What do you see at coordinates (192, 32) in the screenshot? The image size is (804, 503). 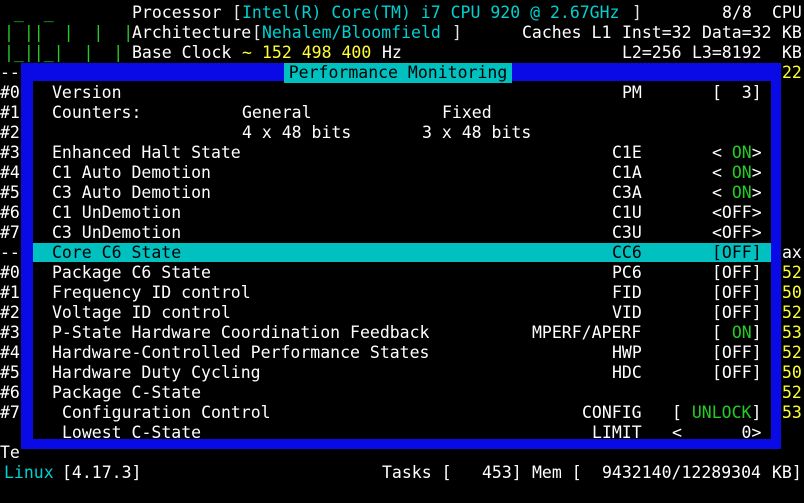 I see `architecture-label: Architecture` at bounding box center [192, 32].